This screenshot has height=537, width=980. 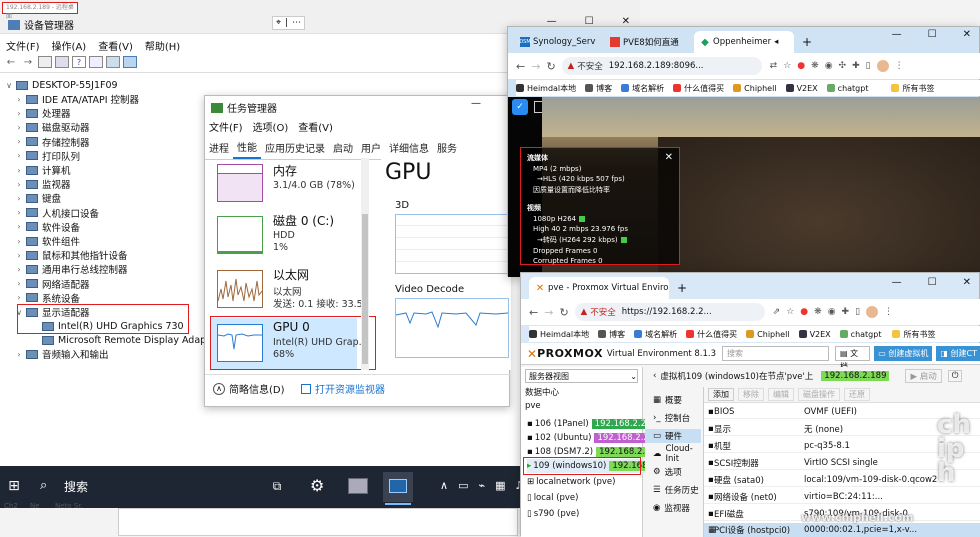 I want to click on tab-app-history: 应用历史记录, so click(x=295, y=147).